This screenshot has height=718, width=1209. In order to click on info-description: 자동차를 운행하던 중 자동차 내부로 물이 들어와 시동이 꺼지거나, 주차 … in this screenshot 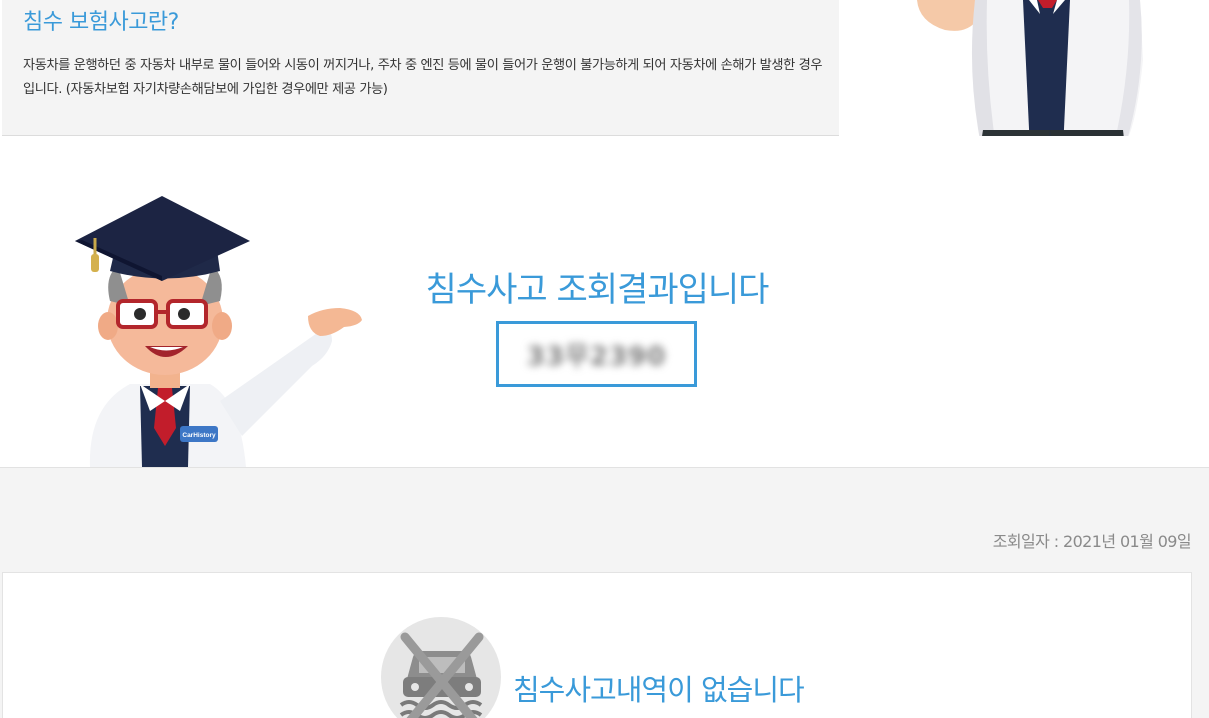, I will do `click(423, 77)`.